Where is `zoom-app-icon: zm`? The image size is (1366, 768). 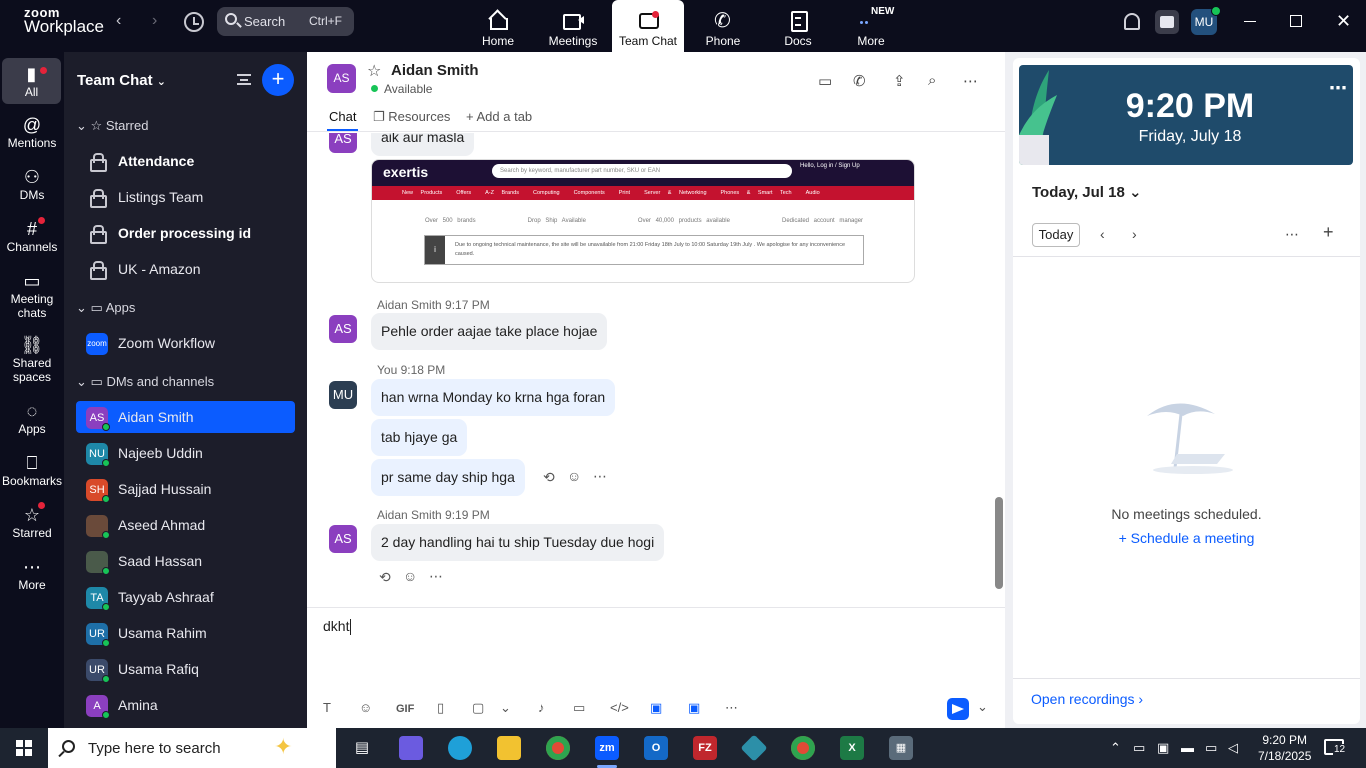
zoom-app-icon: zm is located at coordinates (607, 748).